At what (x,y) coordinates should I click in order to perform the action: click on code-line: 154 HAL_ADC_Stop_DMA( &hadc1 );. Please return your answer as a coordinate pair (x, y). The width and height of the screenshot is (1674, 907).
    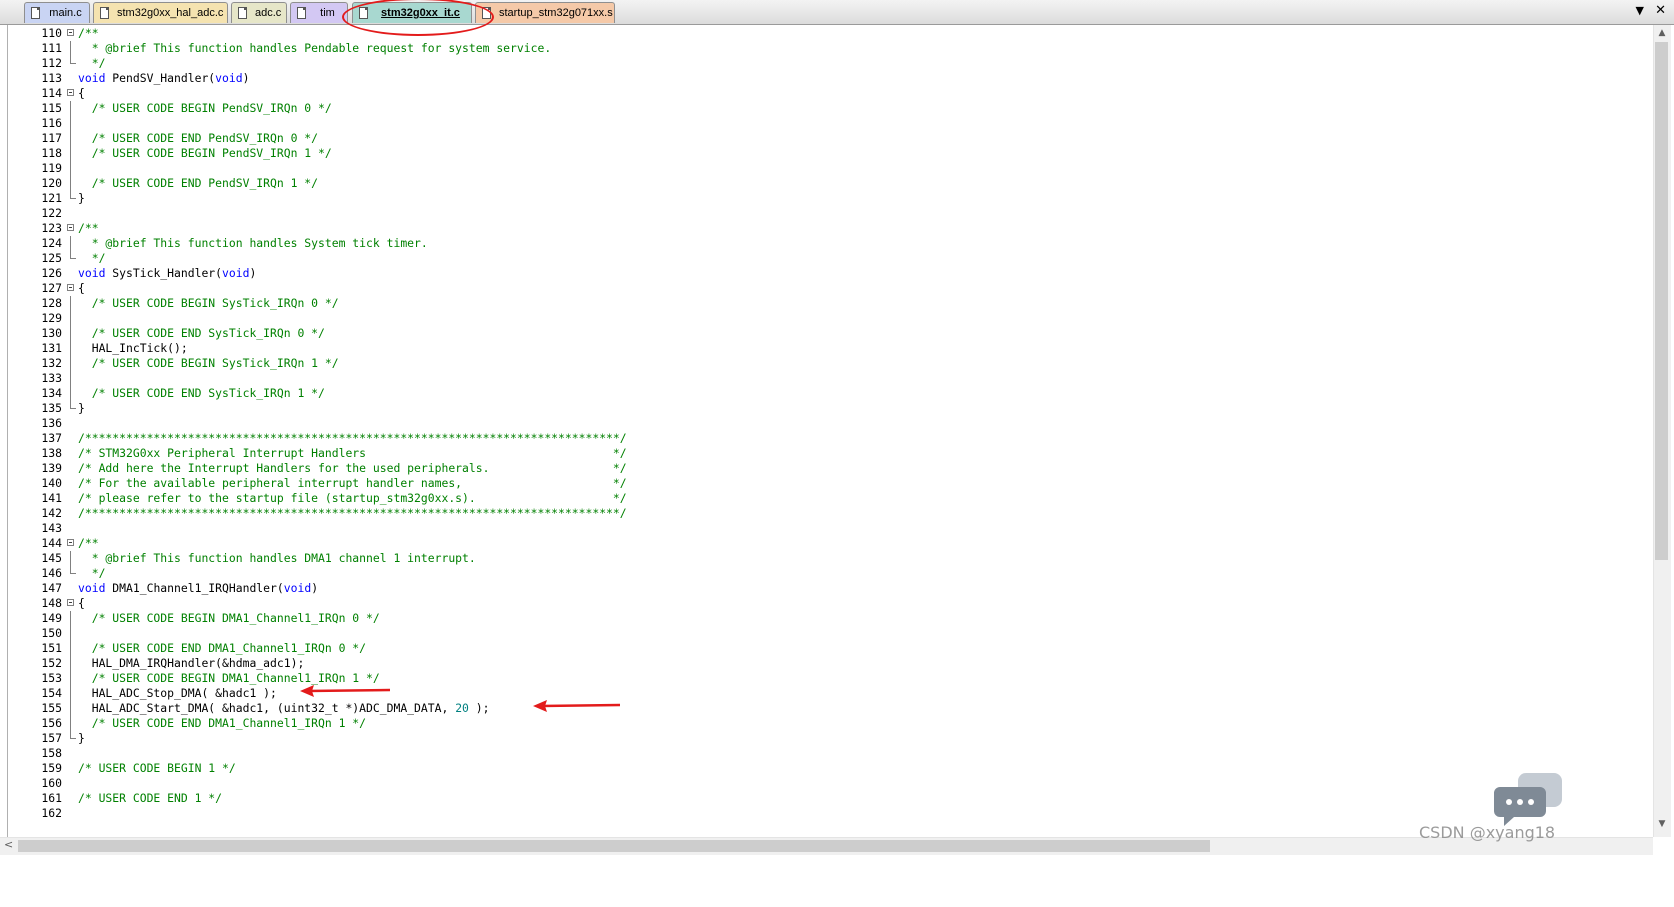
    Looking at the image, I should click on (825, 693).